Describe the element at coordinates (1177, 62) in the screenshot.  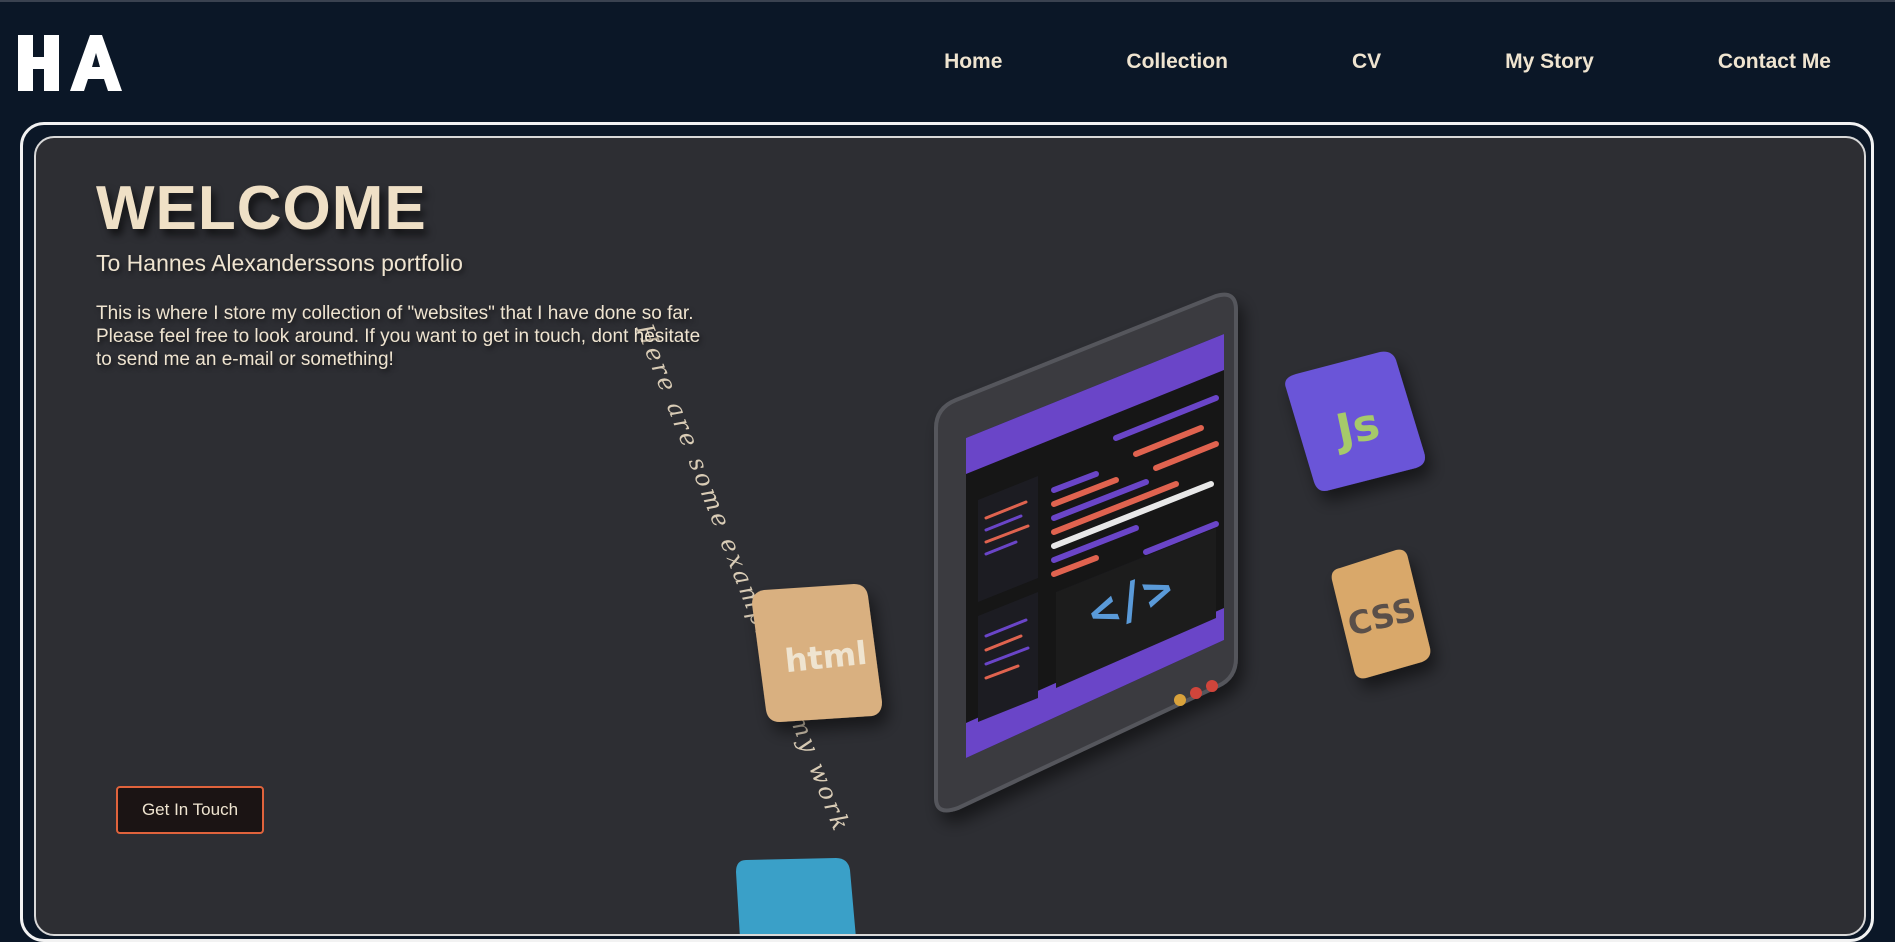
I see `nav-collection: Collection` at that location.